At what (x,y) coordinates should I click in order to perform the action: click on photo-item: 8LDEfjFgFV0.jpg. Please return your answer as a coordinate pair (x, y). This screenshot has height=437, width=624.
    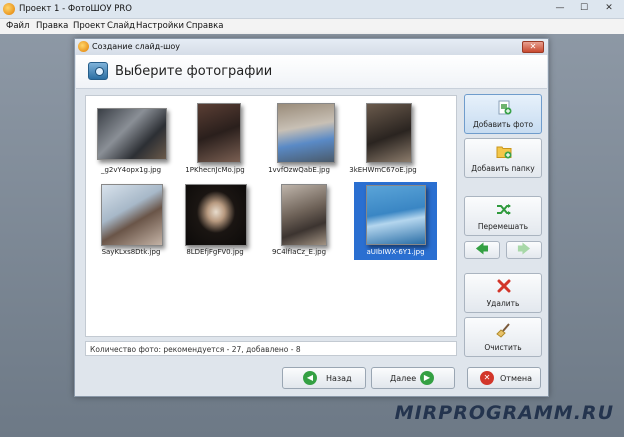
    Looking at the image, I should click on (215, 221).